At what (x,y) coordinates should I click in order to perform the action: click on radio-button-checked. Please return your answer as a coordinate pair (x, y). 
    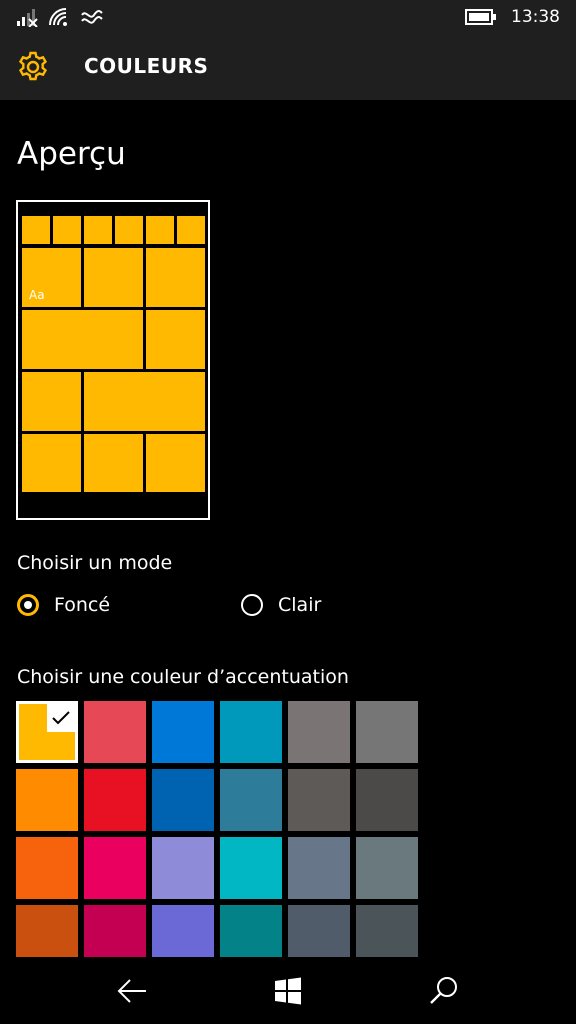
    Looking at the image, I should click on (28, 605).